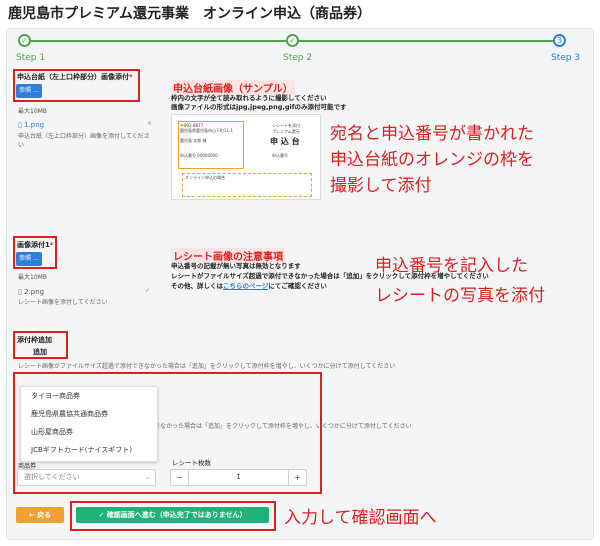  What do you see at coordinates (199, 155) in the screenshot?
I see `sample-number: 申込番号 00000000` at bounding box center [199, 155].